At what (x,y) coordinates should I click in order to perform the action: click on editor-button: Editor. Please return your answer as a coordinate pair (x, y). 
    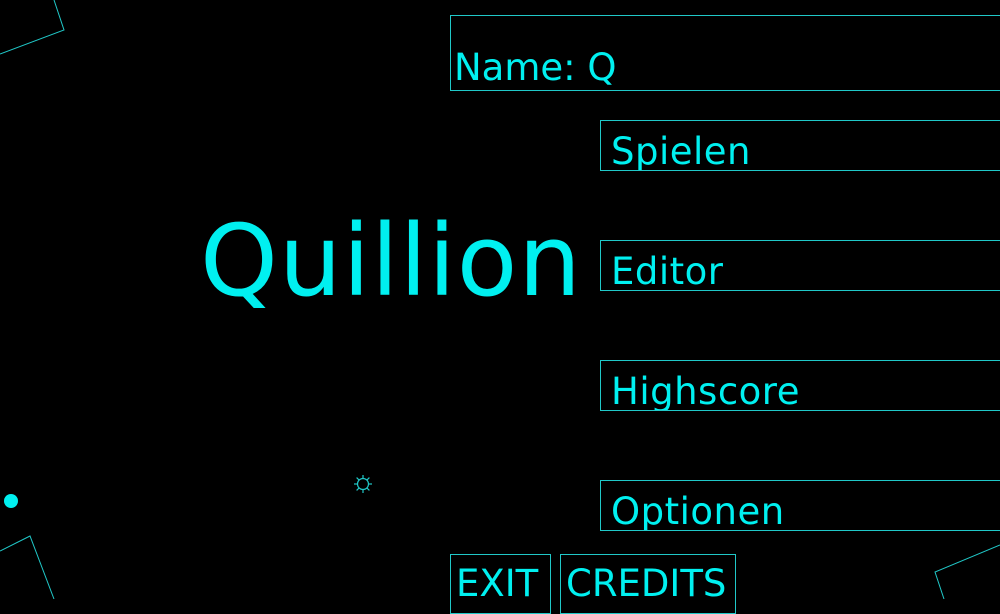
    Looking at the image, I should click on (800, 265).